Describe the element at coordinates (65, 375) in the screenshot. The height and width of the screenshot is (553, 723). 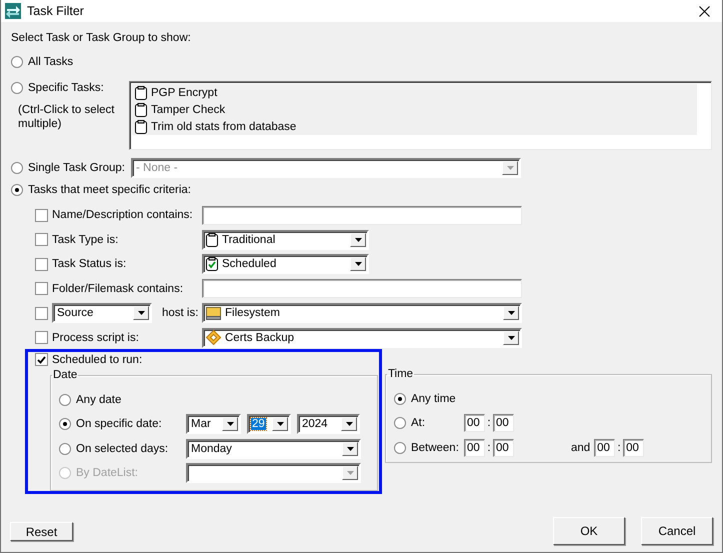
I see `group-title: Date` at that location.